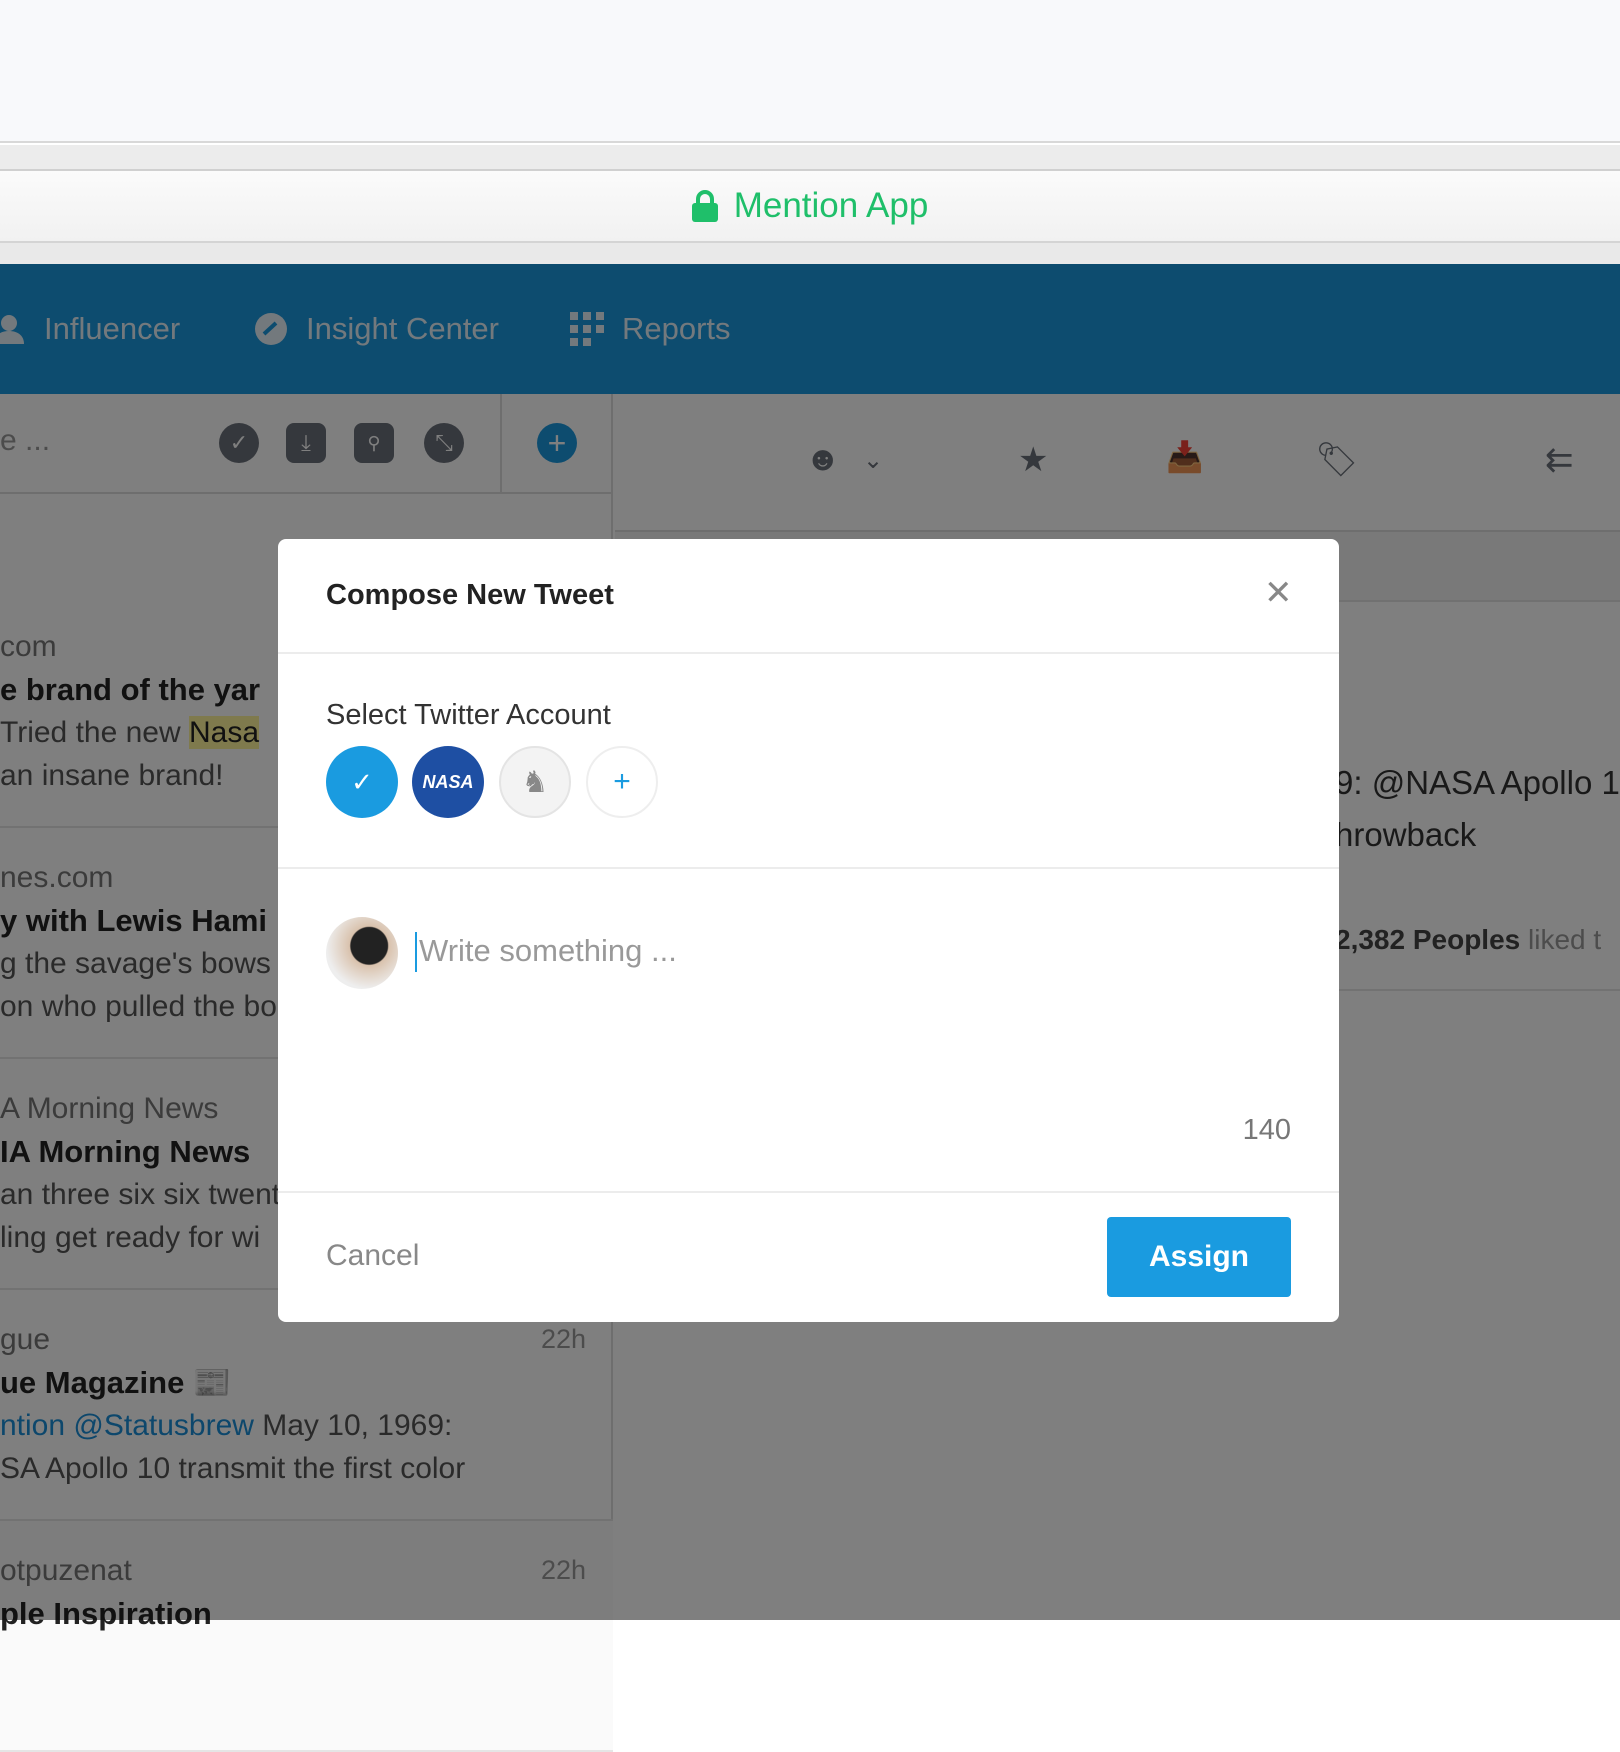 This screenshot has width=1620, height=1752. I want to click on text-cursor, so click(416, 952).